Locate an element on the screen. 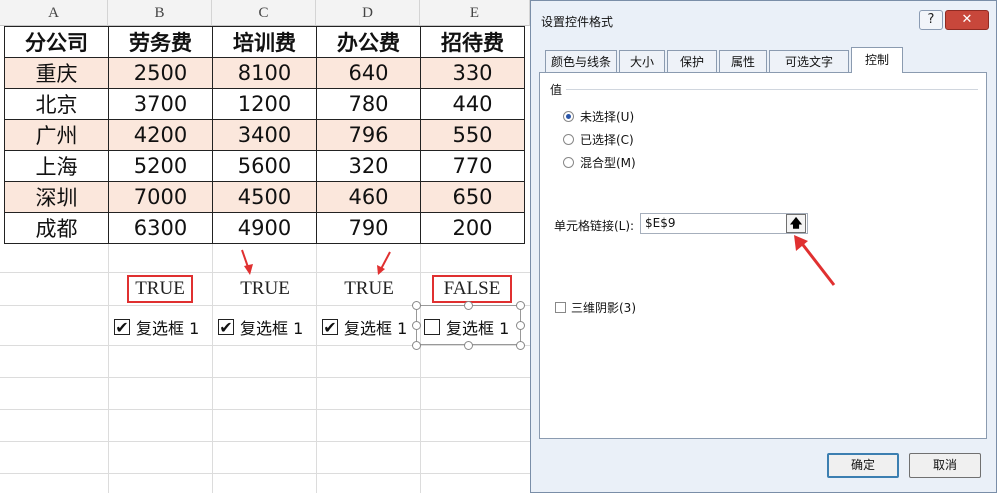 This screenshot has height=493, width=997. table-cell: 550 is located at coordinates (472, 135).